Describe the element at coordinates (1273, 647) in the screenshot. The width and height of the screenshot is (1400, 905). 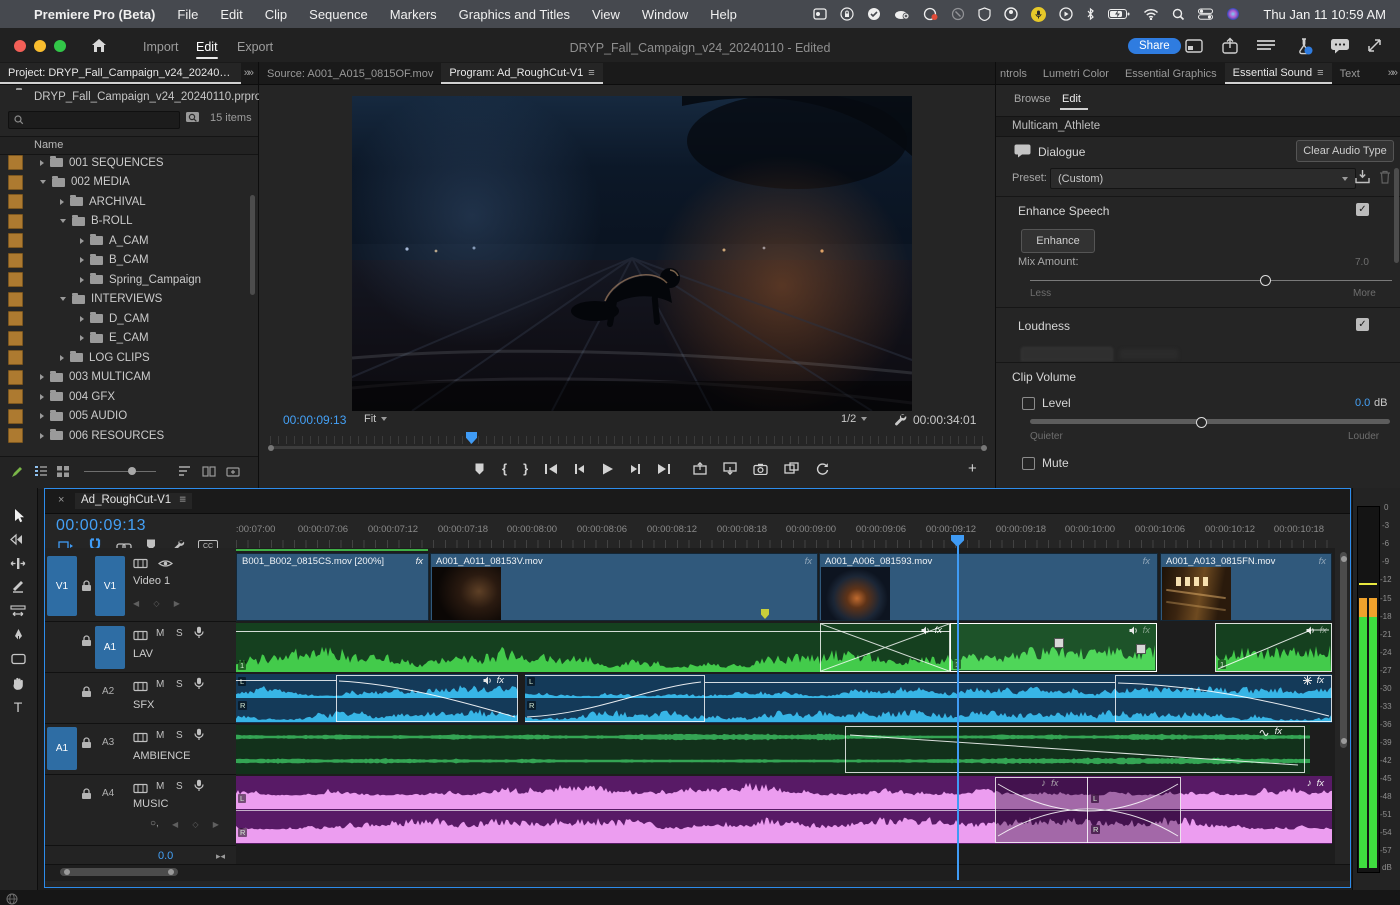
I see `audio-clip-lav: 1 fx` at that location.